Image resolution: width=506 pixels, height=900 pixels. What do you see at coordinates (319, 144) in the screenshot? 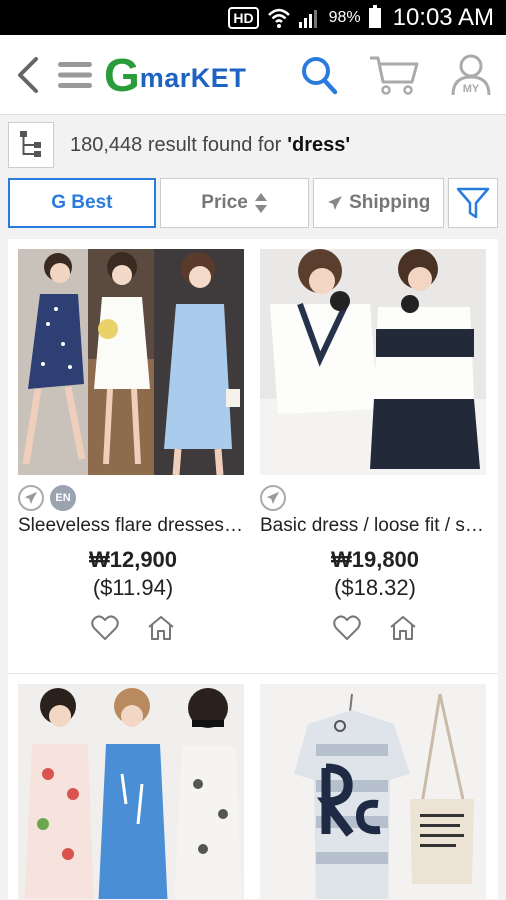
I see `search-query: 'dress'` at bounding box center [319, 144].